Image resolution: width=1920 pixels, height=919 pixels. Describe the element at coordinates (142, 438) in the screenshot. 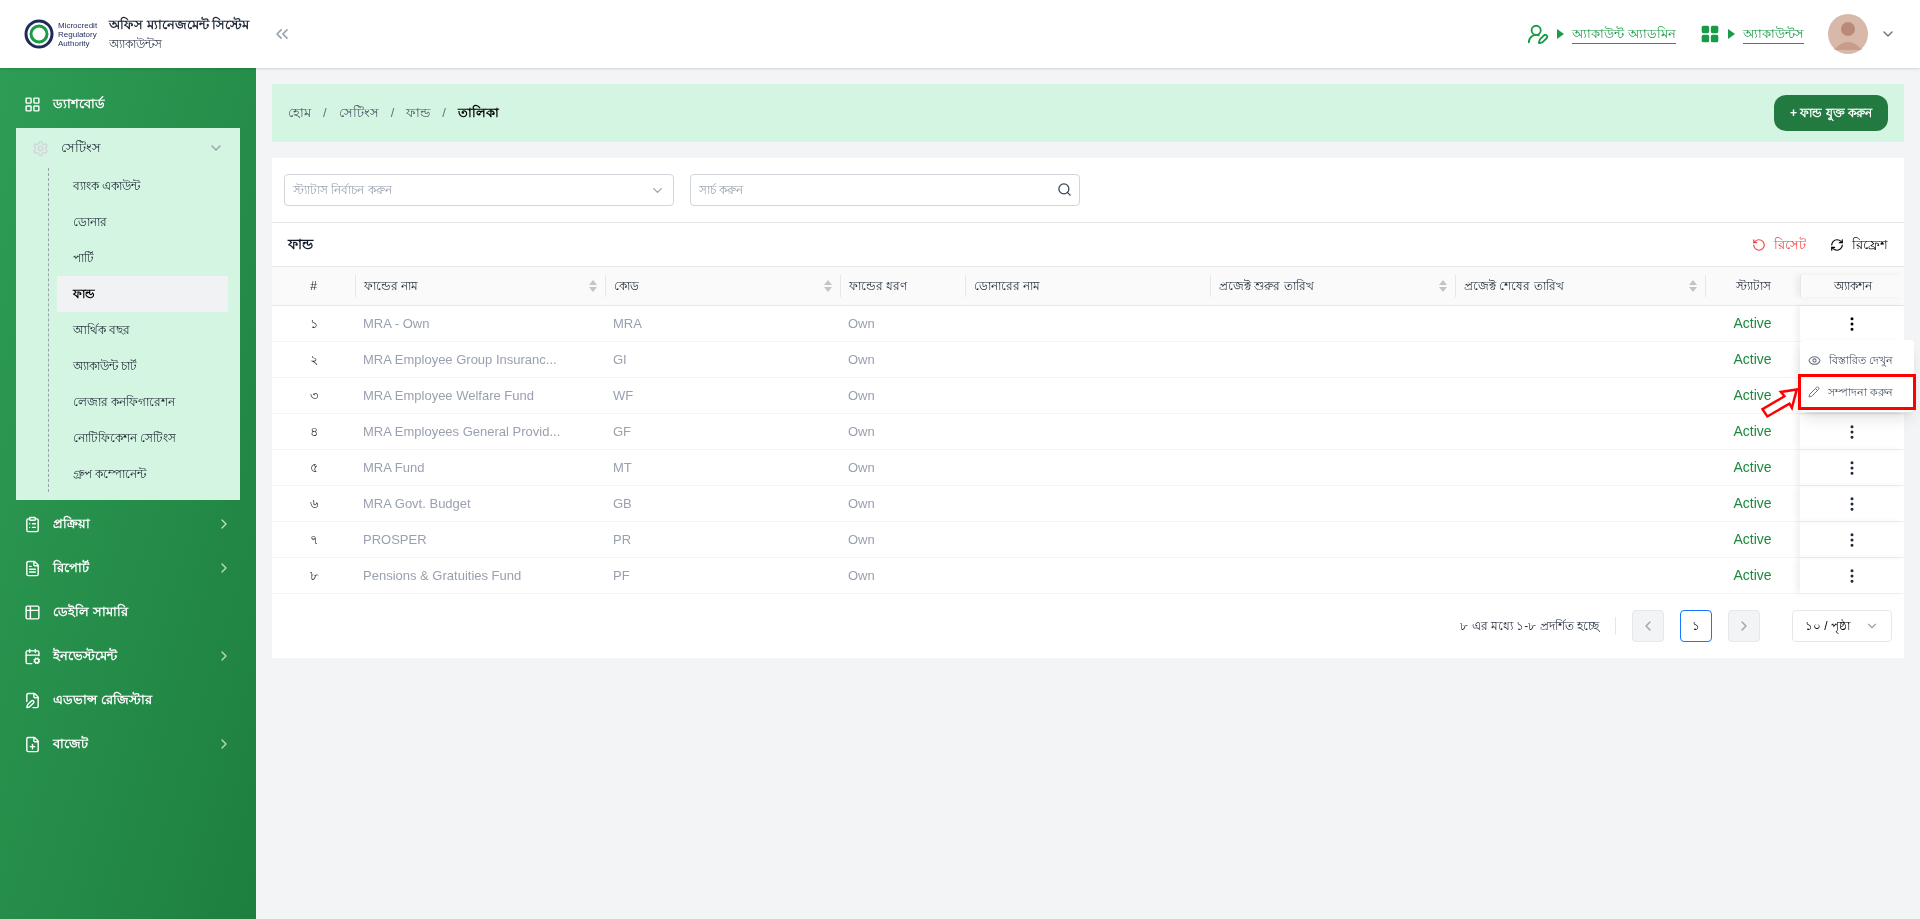

I see `sidebar-subitem: নোটিফিকেশন সেটিংস` at that location.